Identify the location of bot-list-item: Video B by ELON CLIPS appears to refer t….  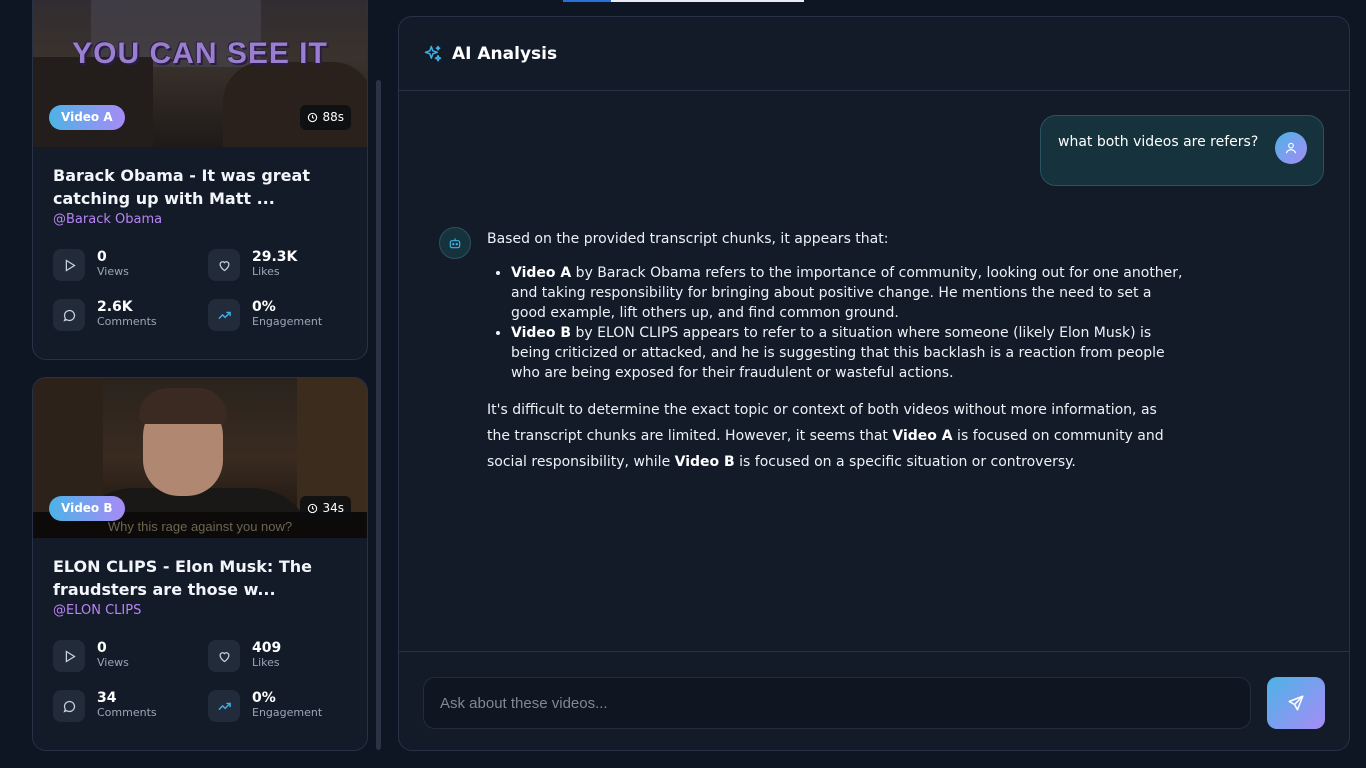
(849, 353).